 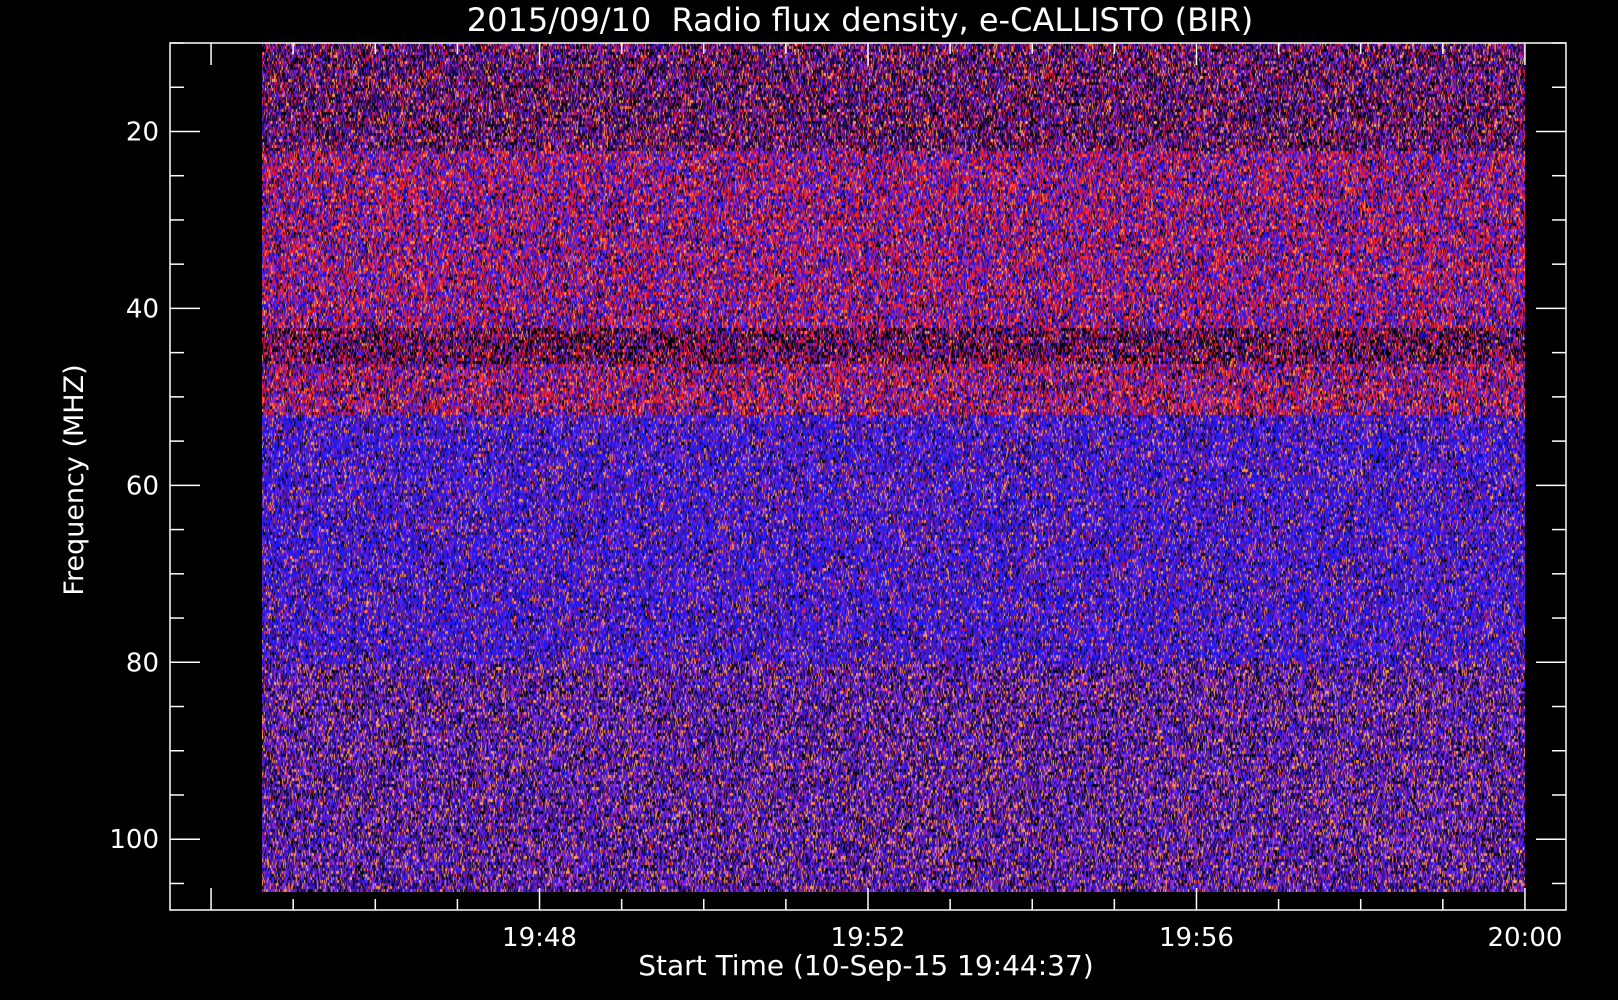 I want to click on y-tick-label: 100, so click(x=134, y=840).